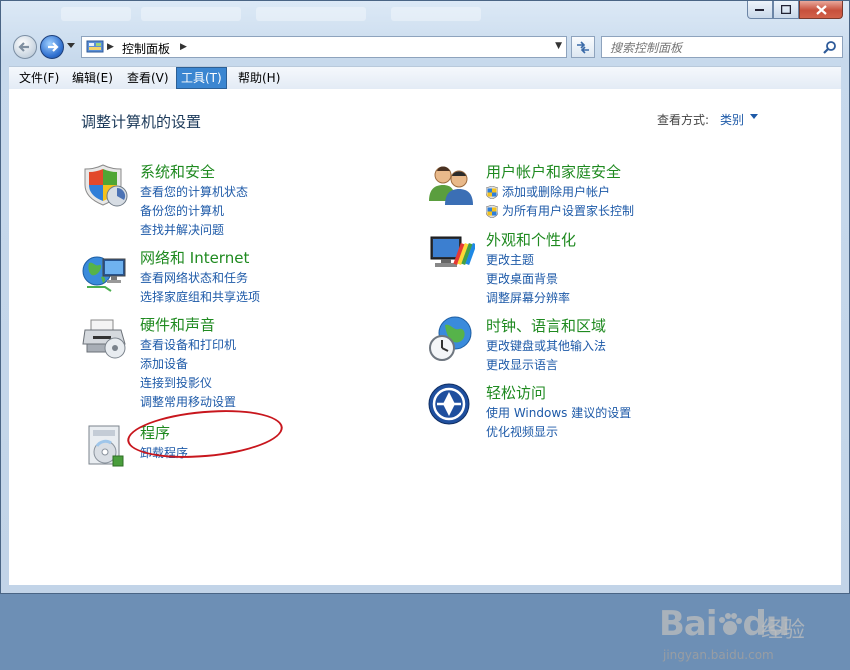 The image size is (850, 670). Describe the element at coordinates (783, 630) in the screenshot. I see `watermark-cn: 经验` at that location.